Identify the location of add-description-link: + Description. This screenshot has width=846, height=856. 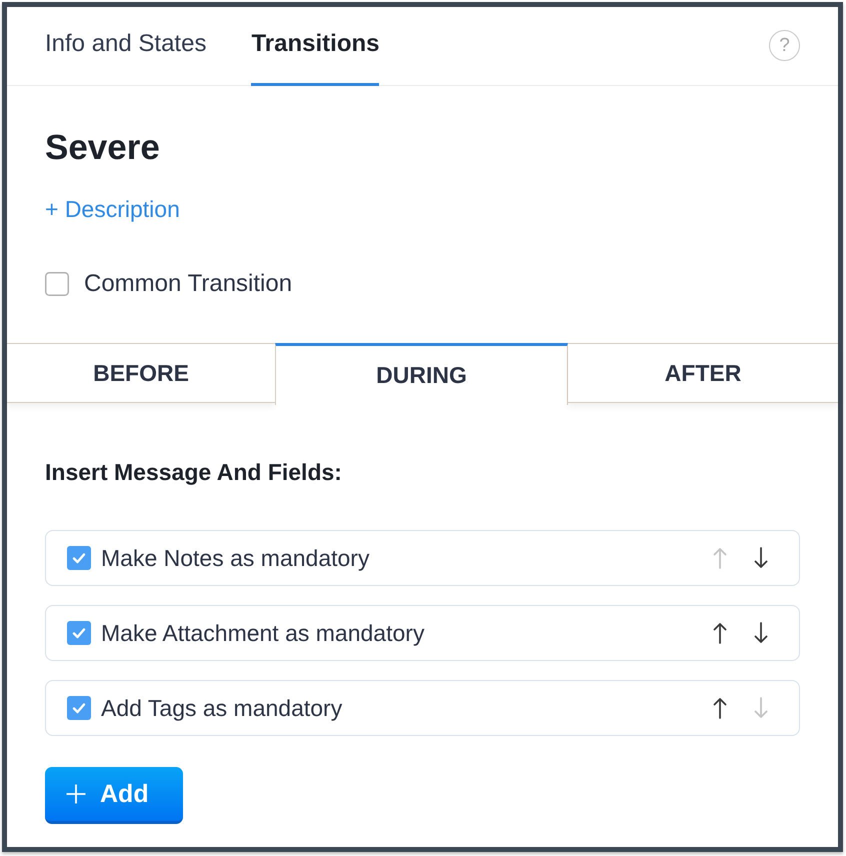
(112, 209).